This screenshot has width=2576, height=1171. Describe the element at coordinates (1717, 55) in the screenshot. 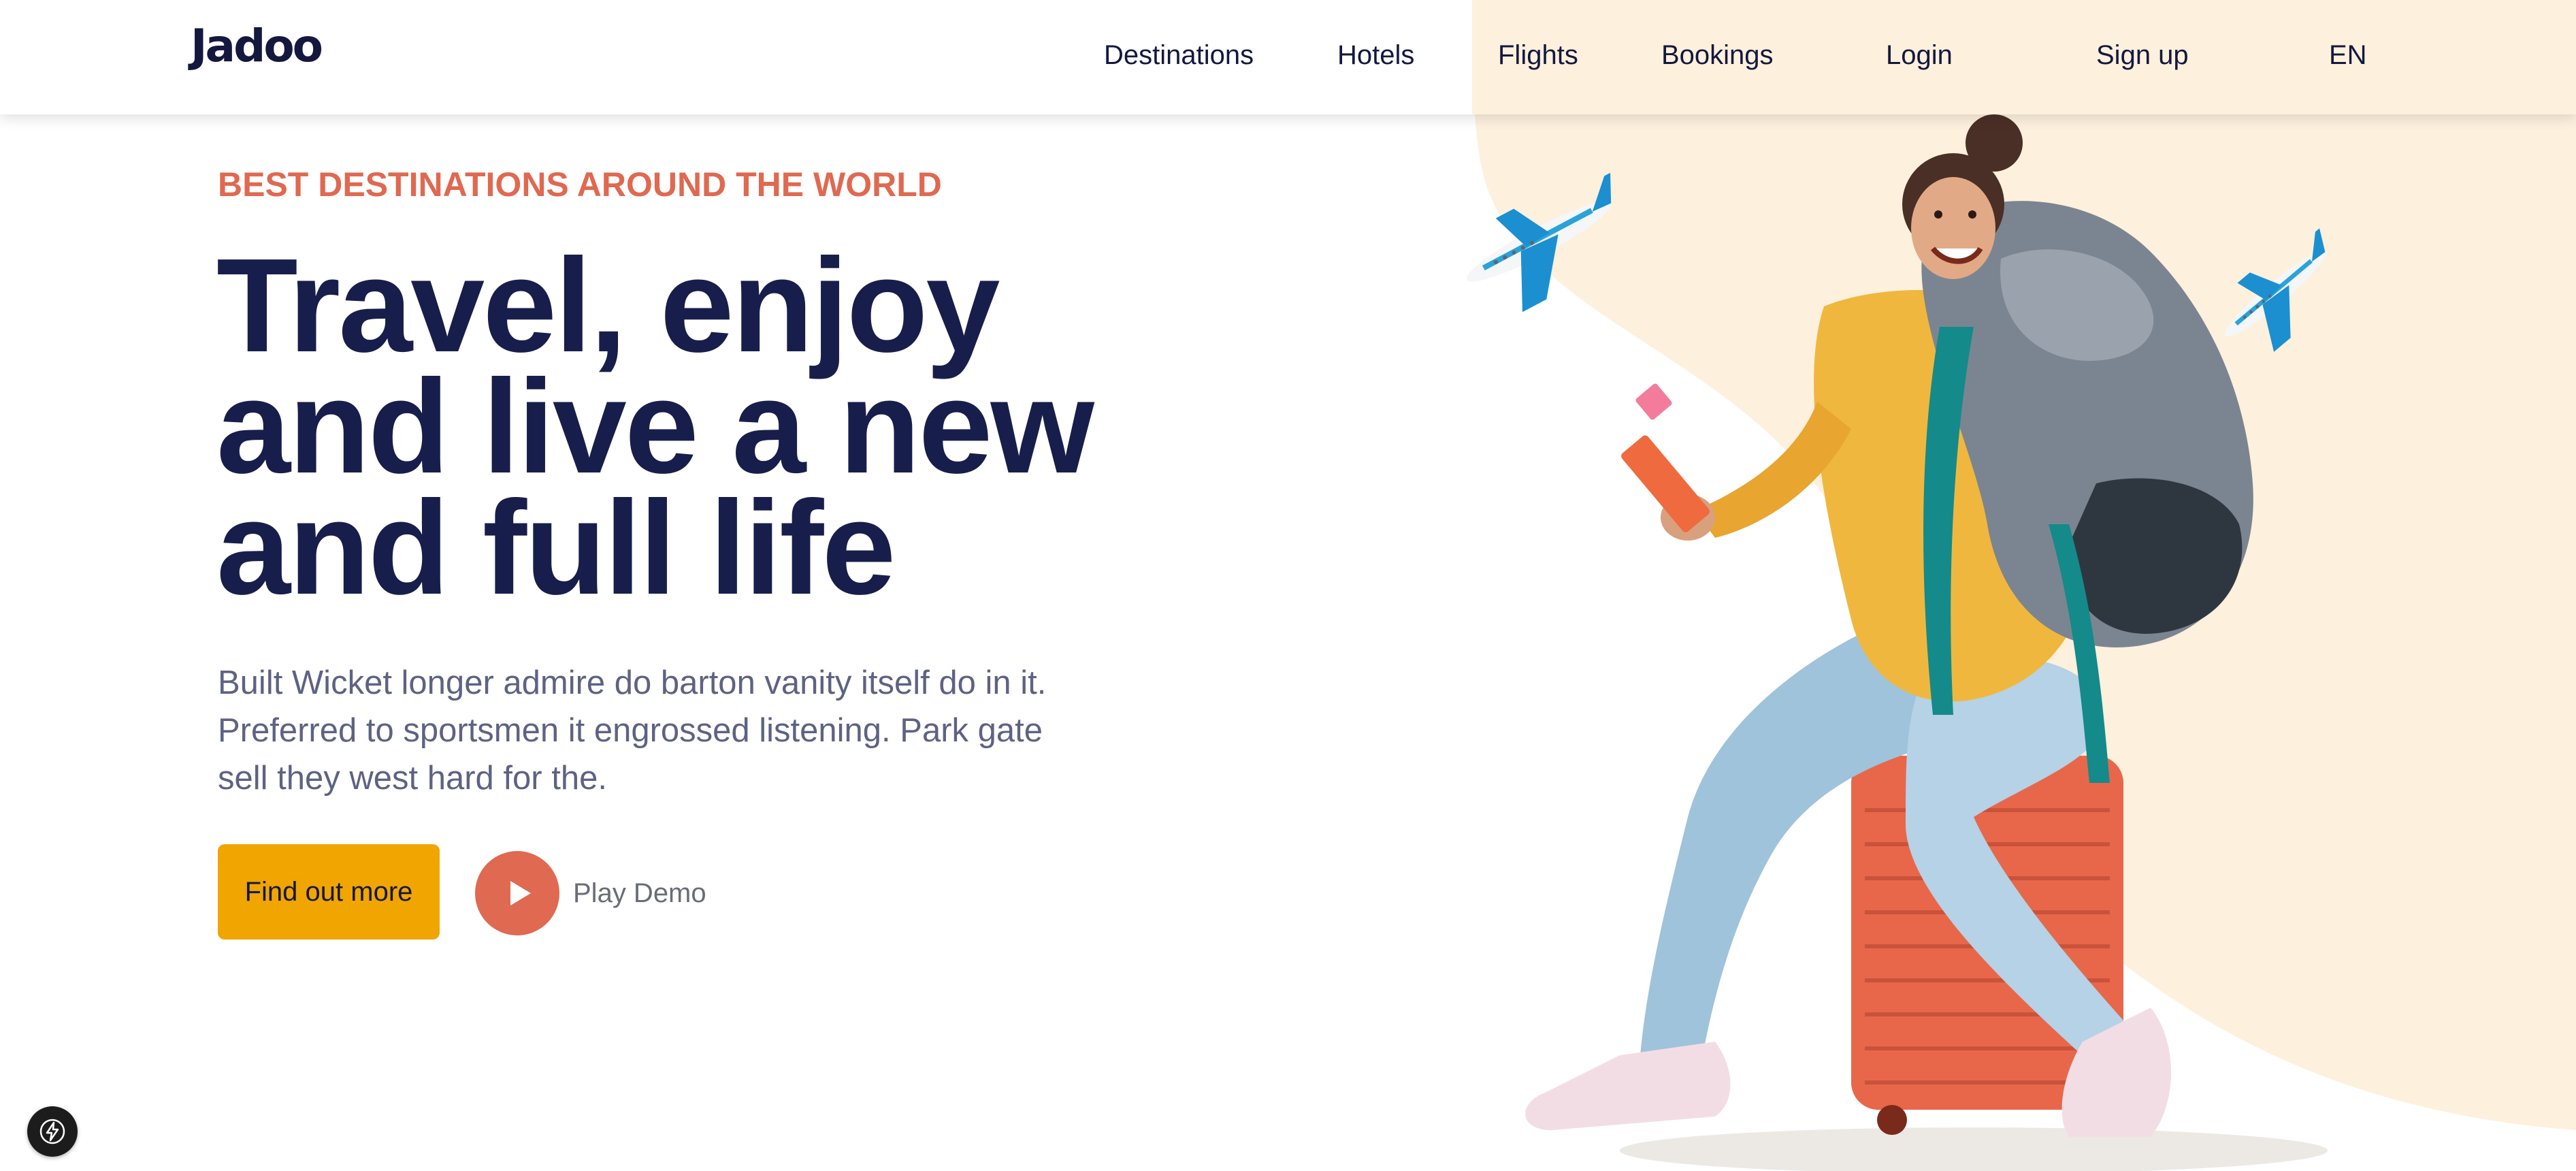

I see `nav-bookings: Bookings` at that location.